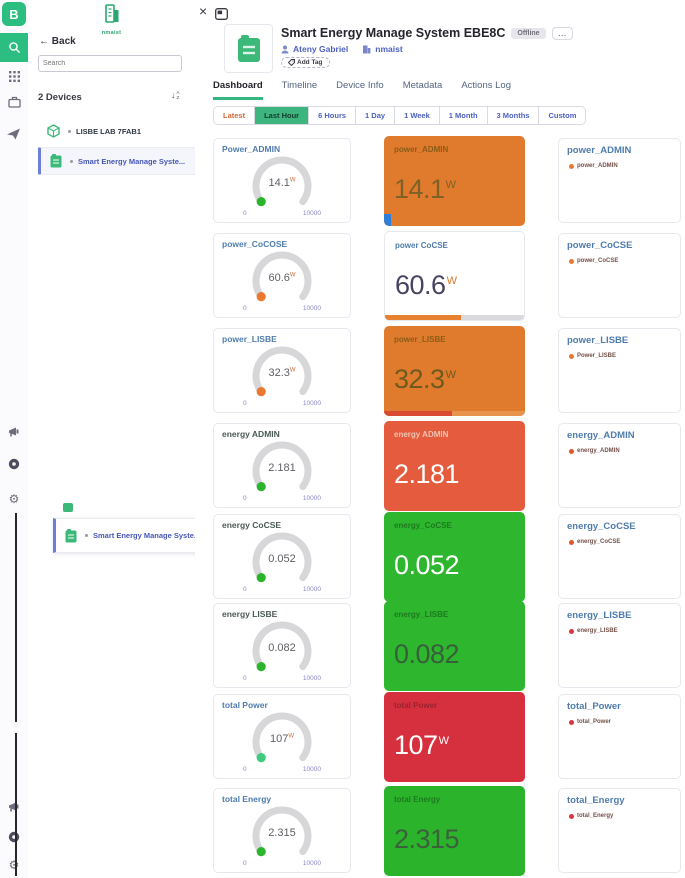 This screenshot has height=878, width=685. Describe the element at coordinates (393, 33) in the screenshot. I see `page-title: Smart Energy Manage System EBE8C` at that location.